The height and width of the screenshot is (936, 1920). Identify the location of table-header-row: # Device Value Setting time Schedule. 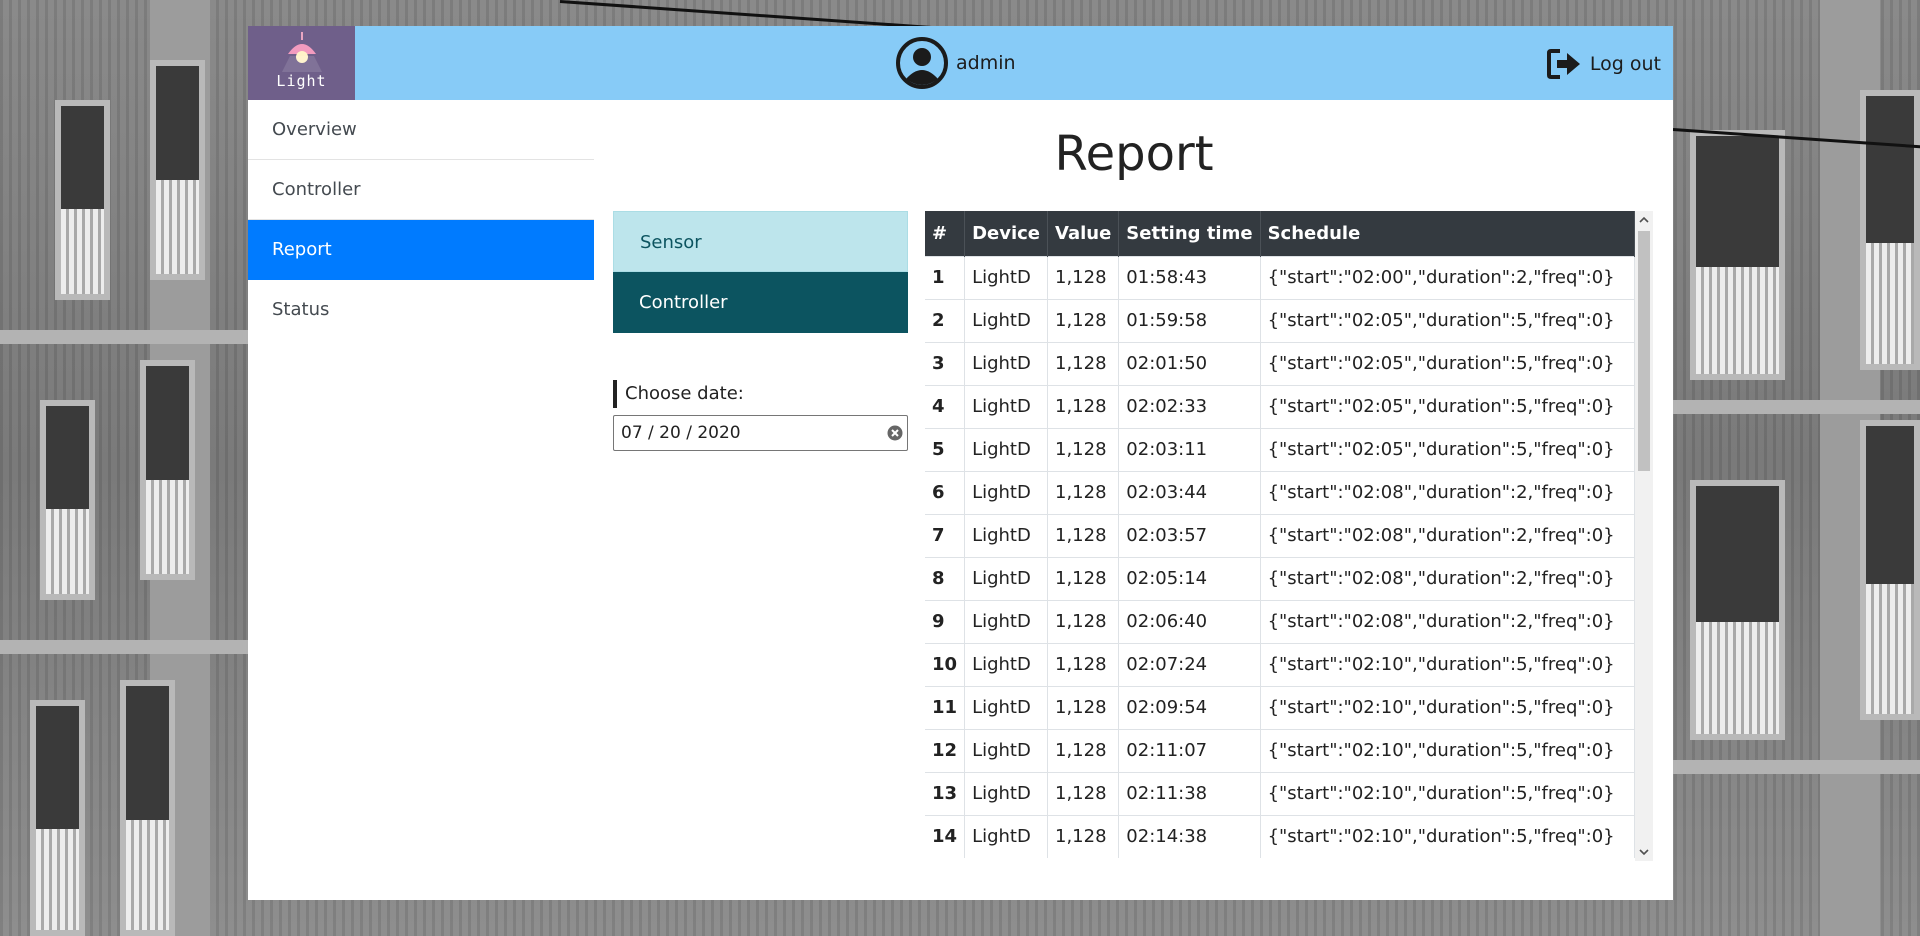
(1280, 233).